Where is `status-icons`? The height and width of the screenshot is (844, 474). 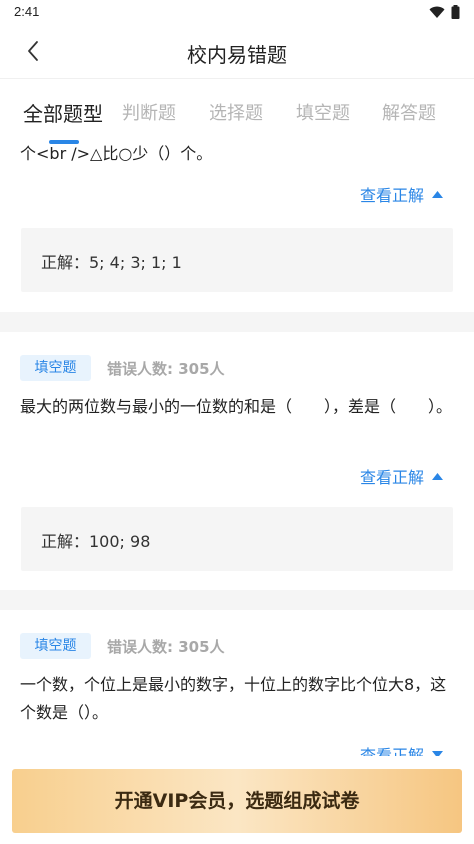
status-icons is located at coordinates (444, 12).